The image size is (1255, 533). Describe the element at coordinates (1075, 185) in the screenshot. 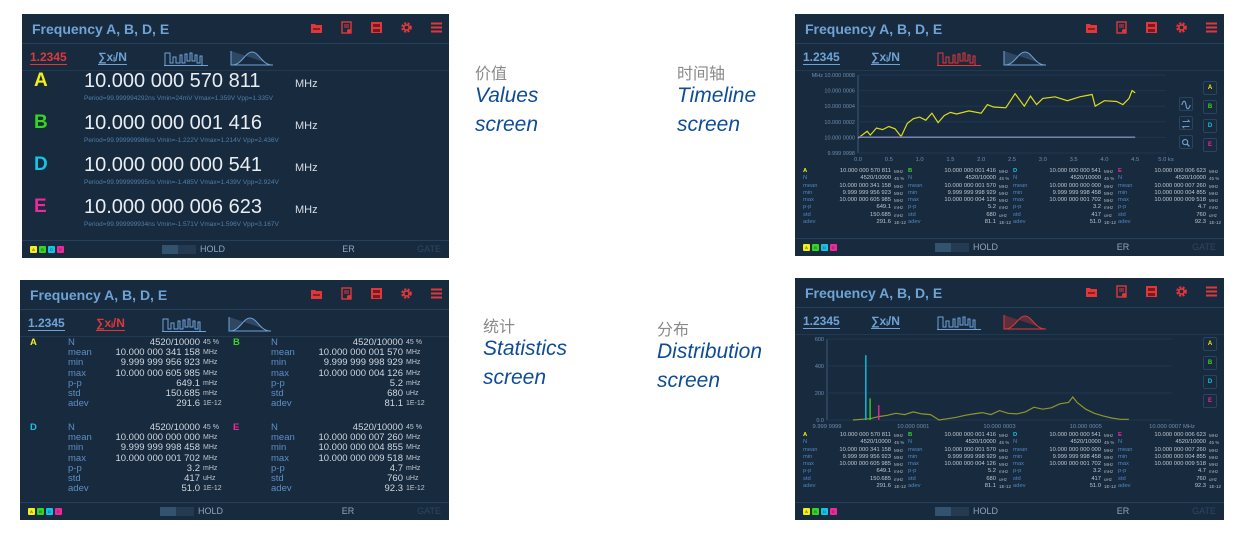

I see `stat-value: 10.000 000 000 000` at that location.